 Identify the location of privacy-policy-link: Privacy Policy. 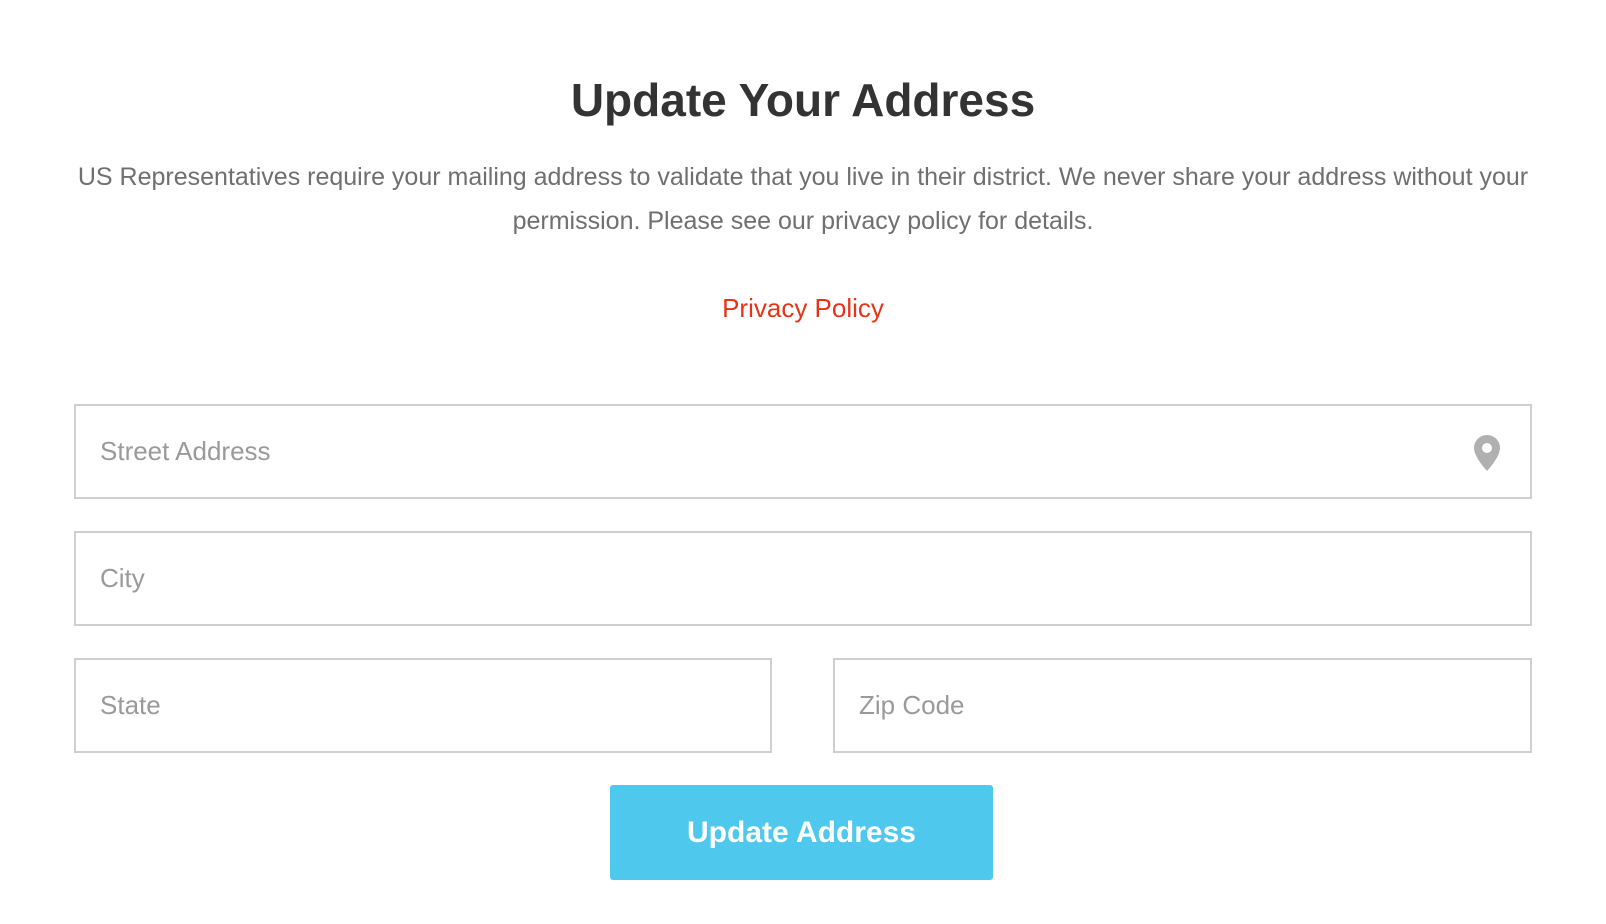
(803, 308).